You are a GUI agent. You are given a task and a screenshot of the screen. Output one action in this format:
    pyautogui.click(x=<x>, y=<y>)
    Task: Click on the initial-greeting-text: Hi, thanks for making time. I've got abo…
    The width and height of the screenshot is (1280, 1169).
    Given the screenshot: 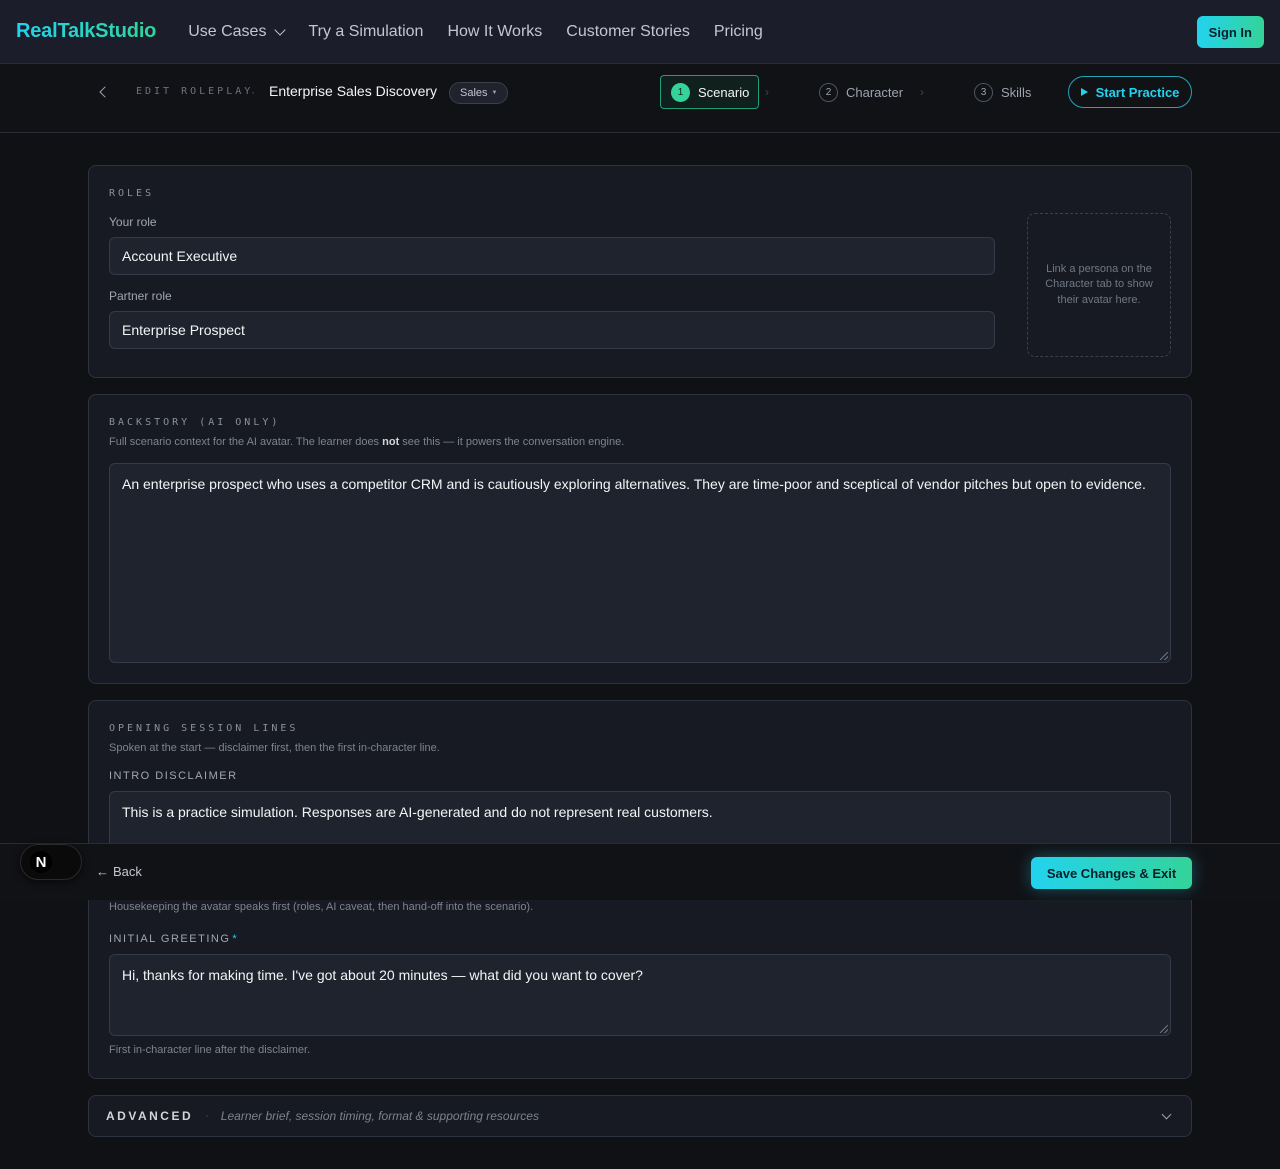 What is the action you would take?
    pyautogui.click(x=382, y=975)
    